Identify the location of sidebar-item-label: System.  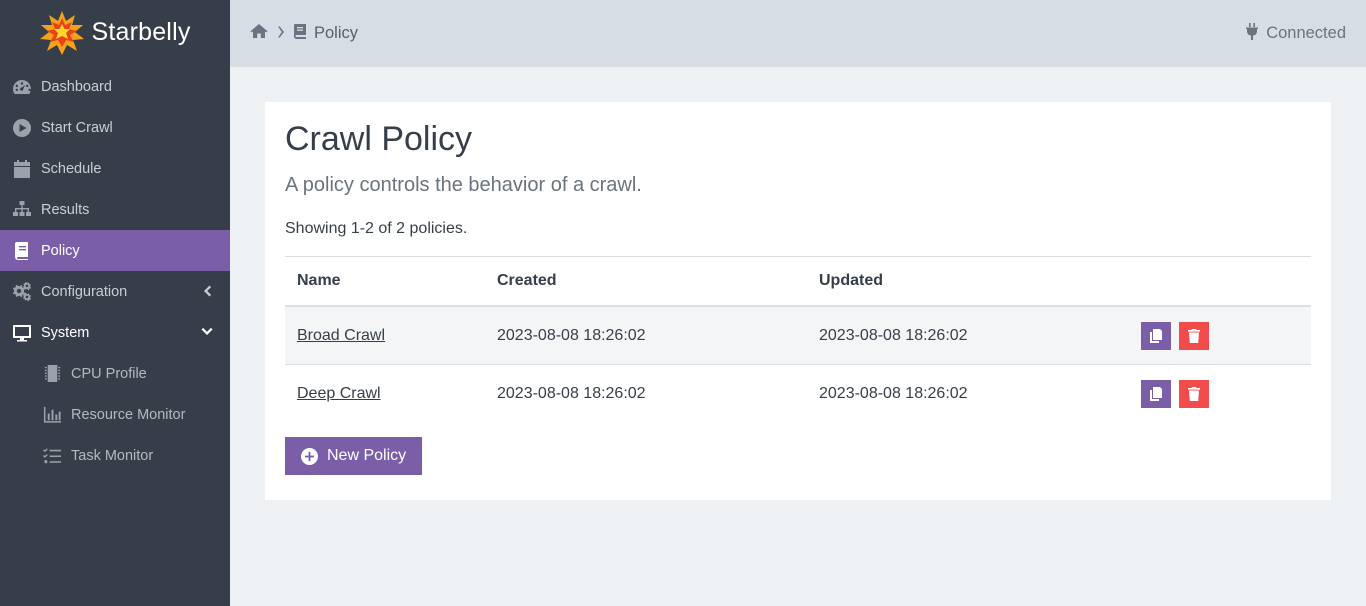
(65, 332).